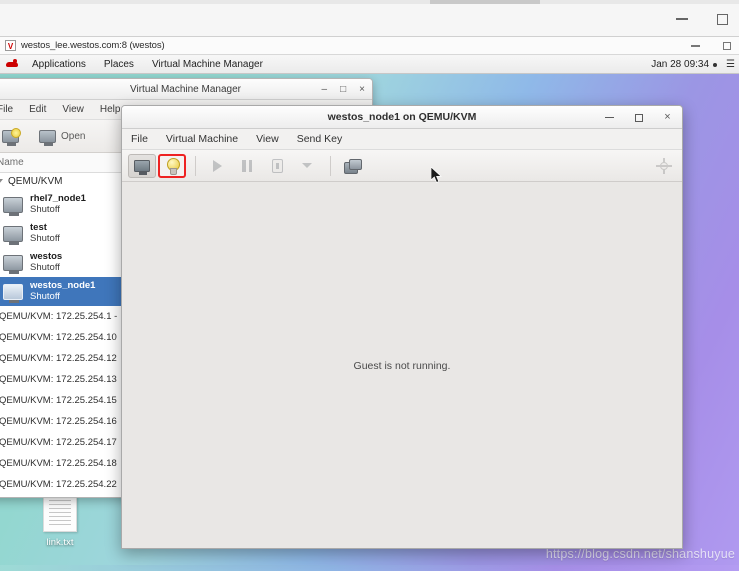 This screenshot has width=739, height=571. What do you see at coordinates (58, 198) in the screenshot?
I see `vm-name: rhel7_node1` at bounding box center [58, 198].